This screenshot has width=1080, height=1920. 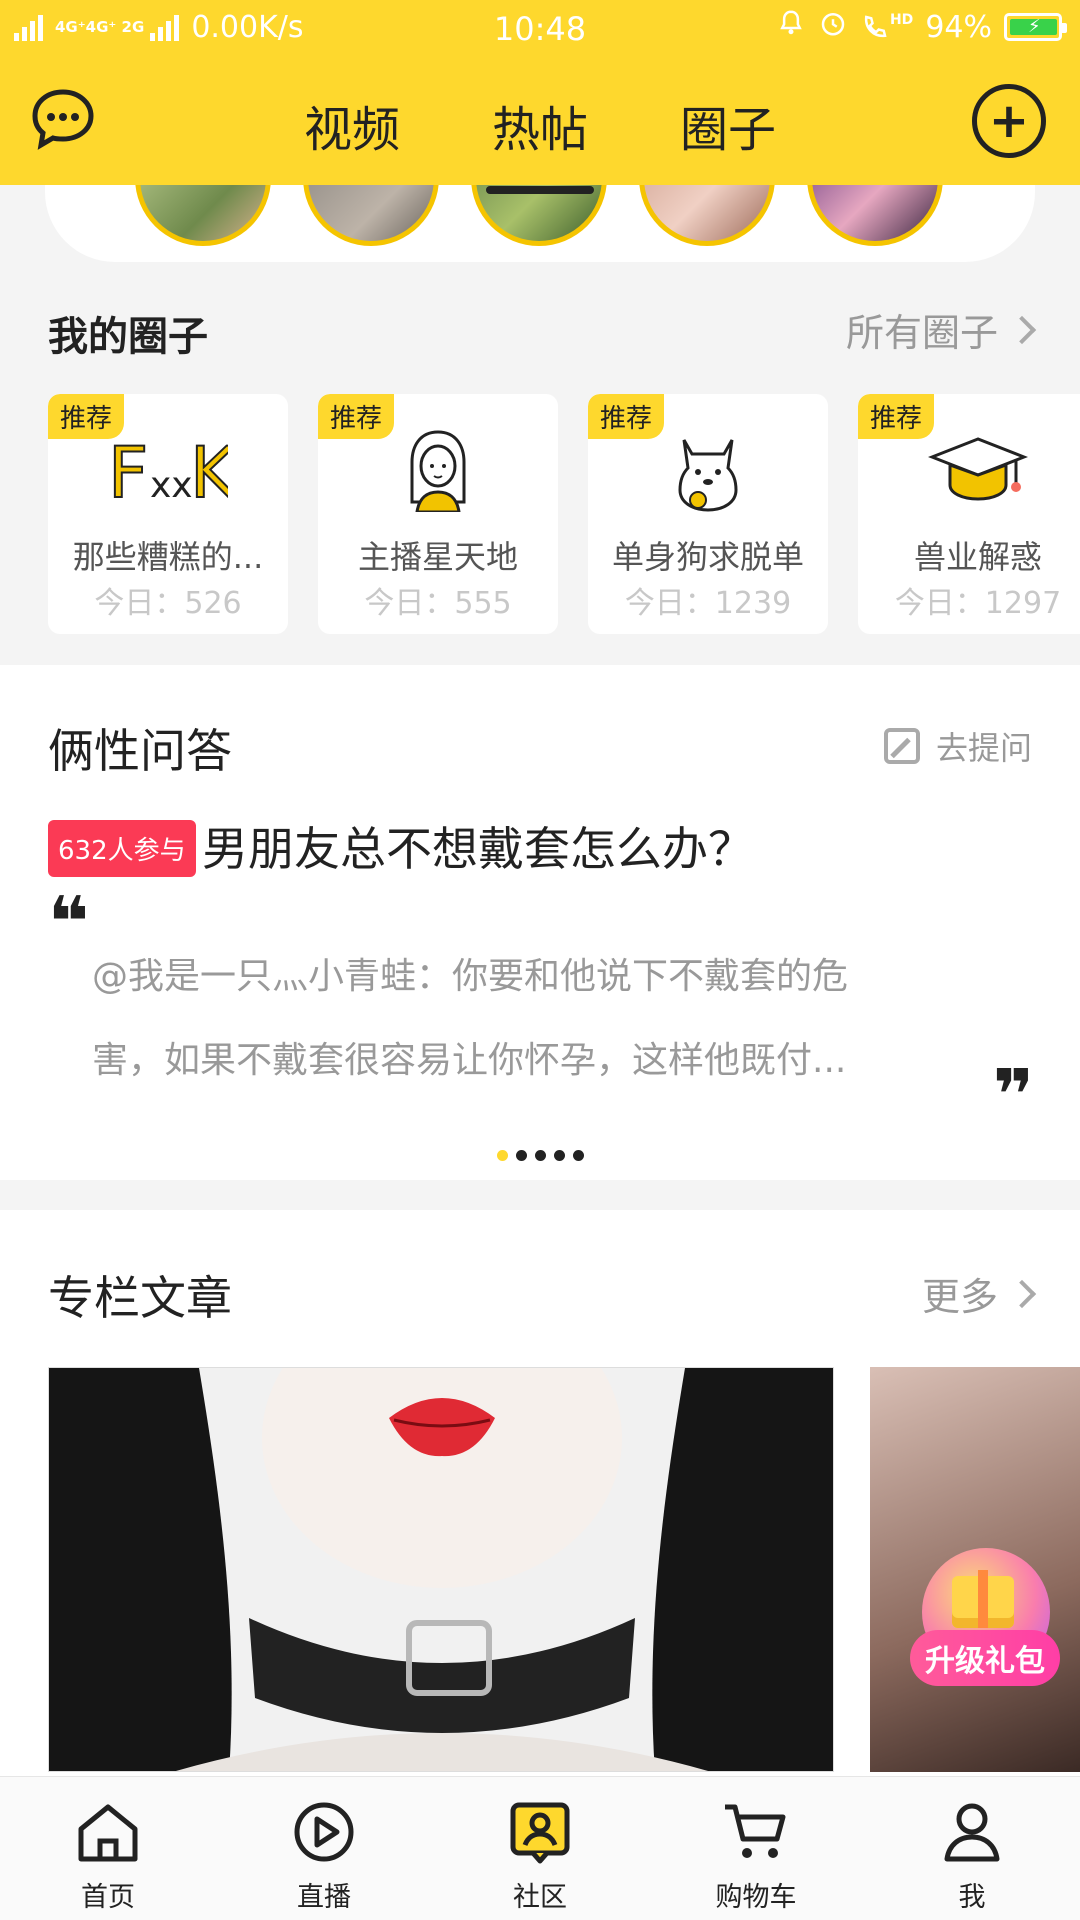 What do you see at coordinates (791, 27) in the screenshot?
I see `bell-icon` at bounding box center [791, 27].